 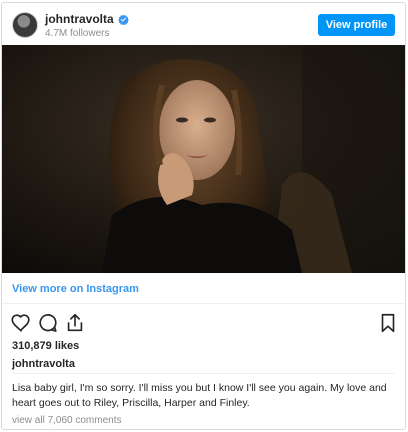 What do you see at coordinates (79, 19) in the screenshot?
I see `username: johntravolta` at bounding box center [79, 19].